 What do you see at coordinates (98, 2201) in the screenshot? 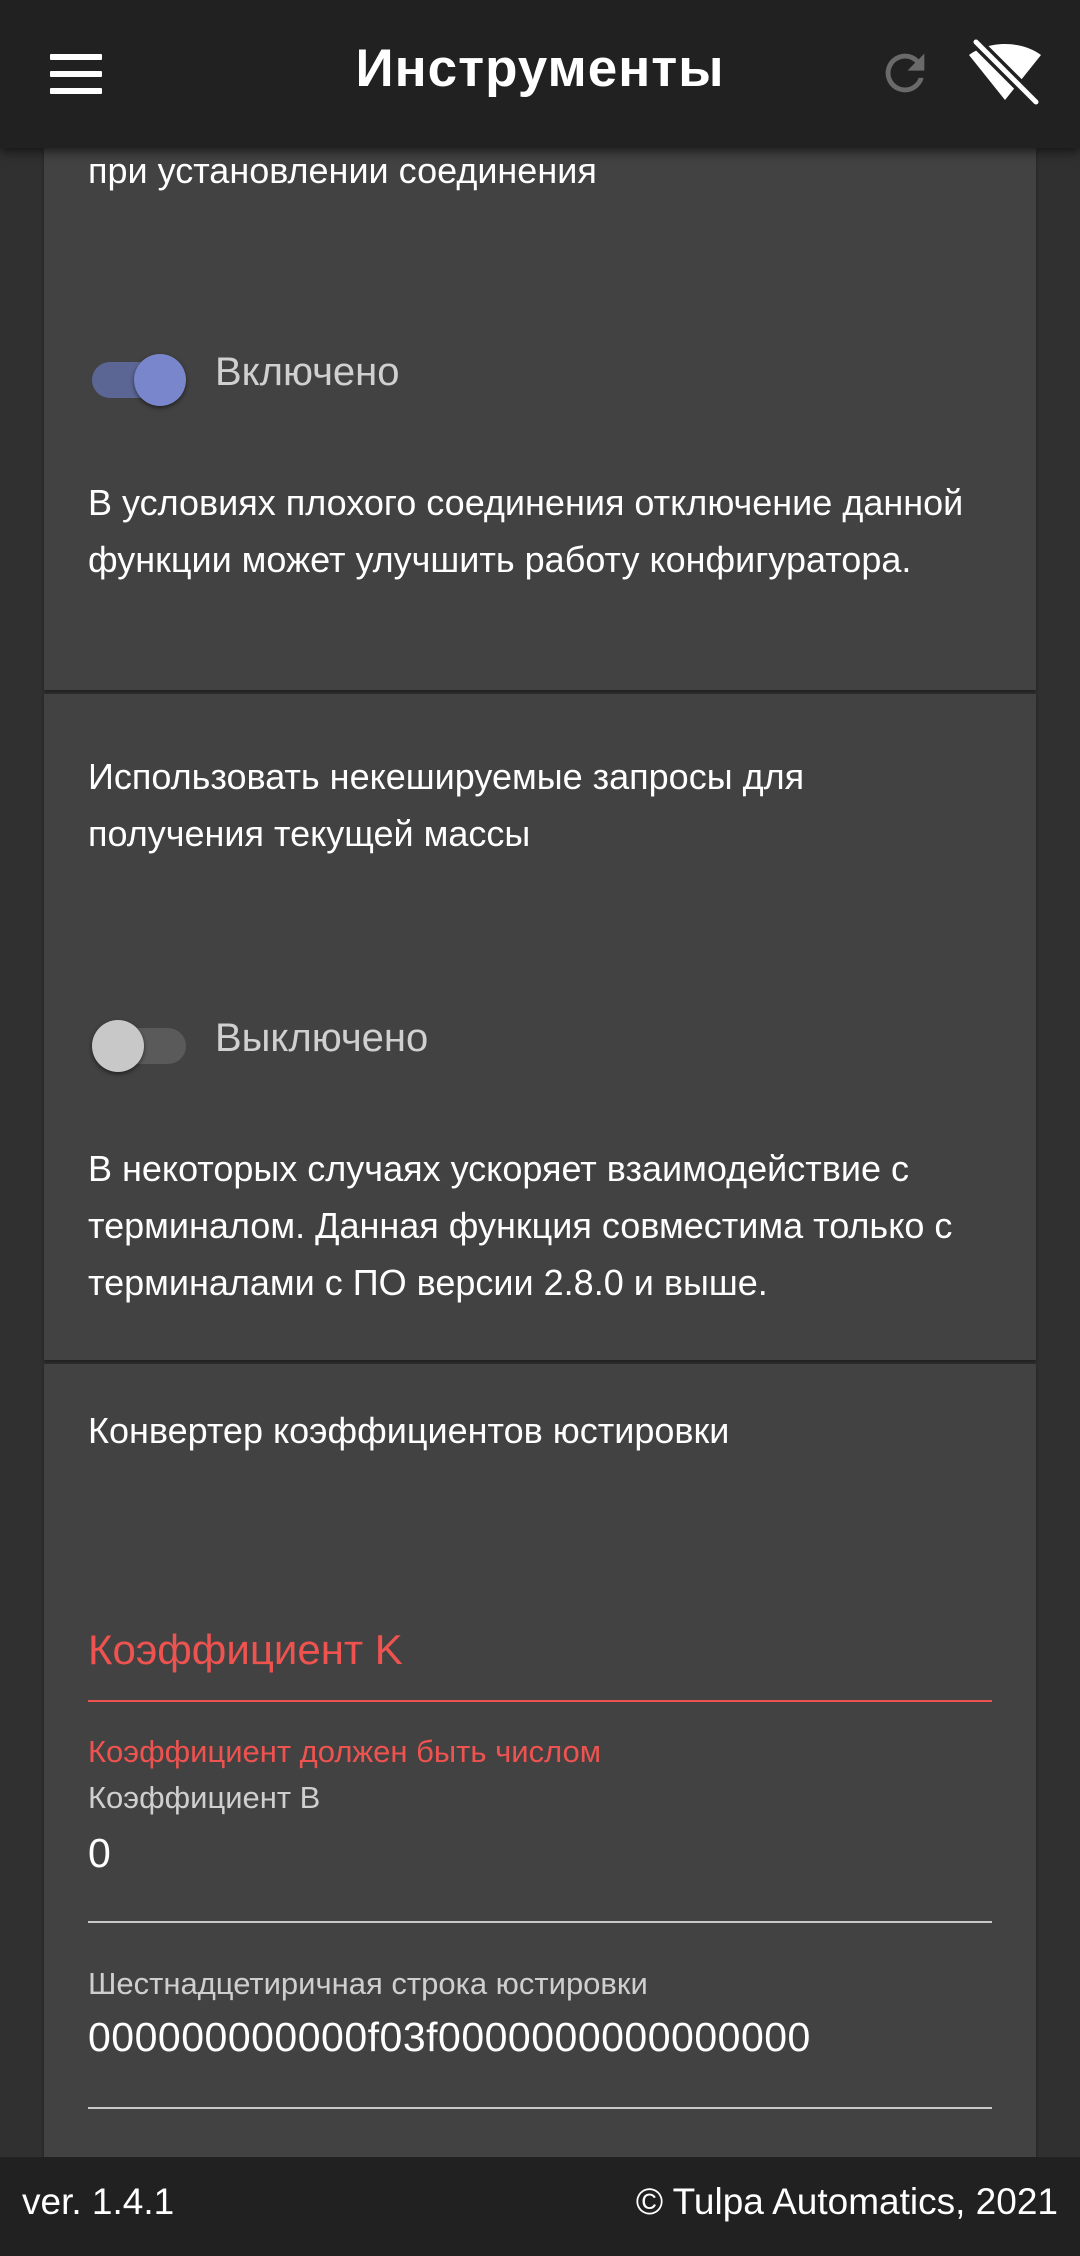
I see `version-label: ver. 1.4.1` at bounding box center [98, 2201].